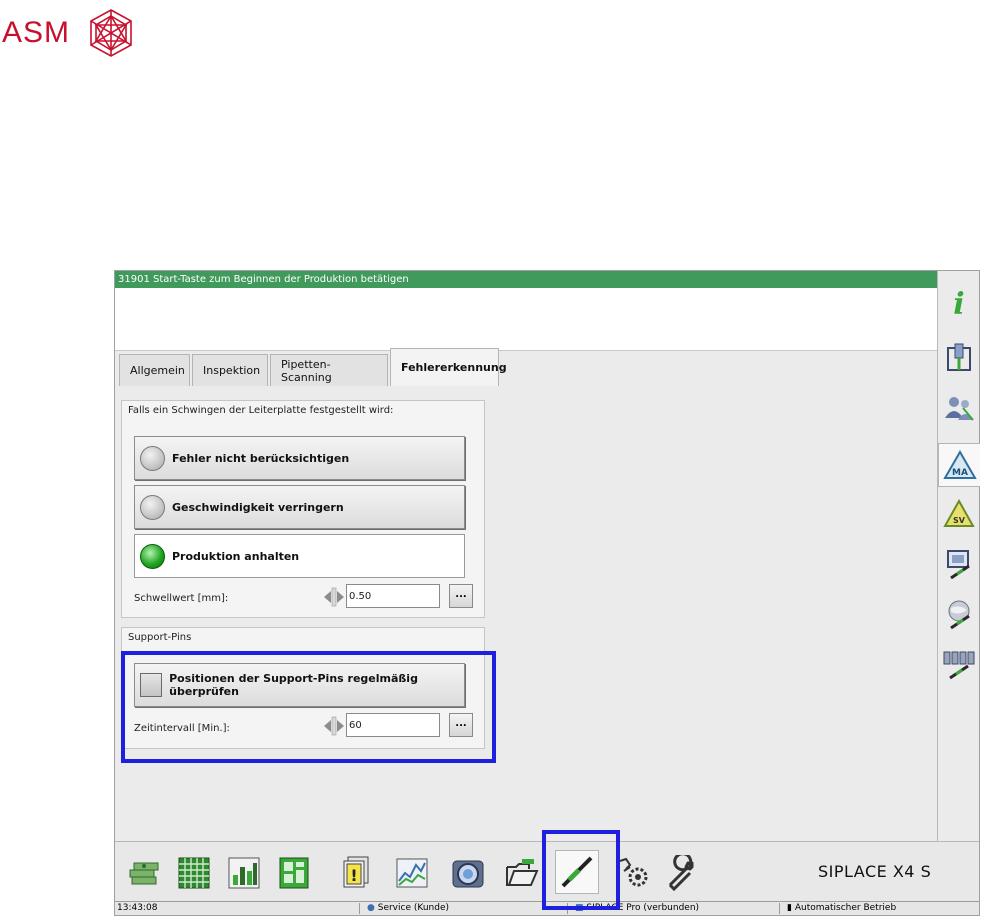 The width and height of the screenshot is (992, 916). Describe the element at coordinates (412, 873) in the screenshot. I see `trend-chart-icon` at that location.